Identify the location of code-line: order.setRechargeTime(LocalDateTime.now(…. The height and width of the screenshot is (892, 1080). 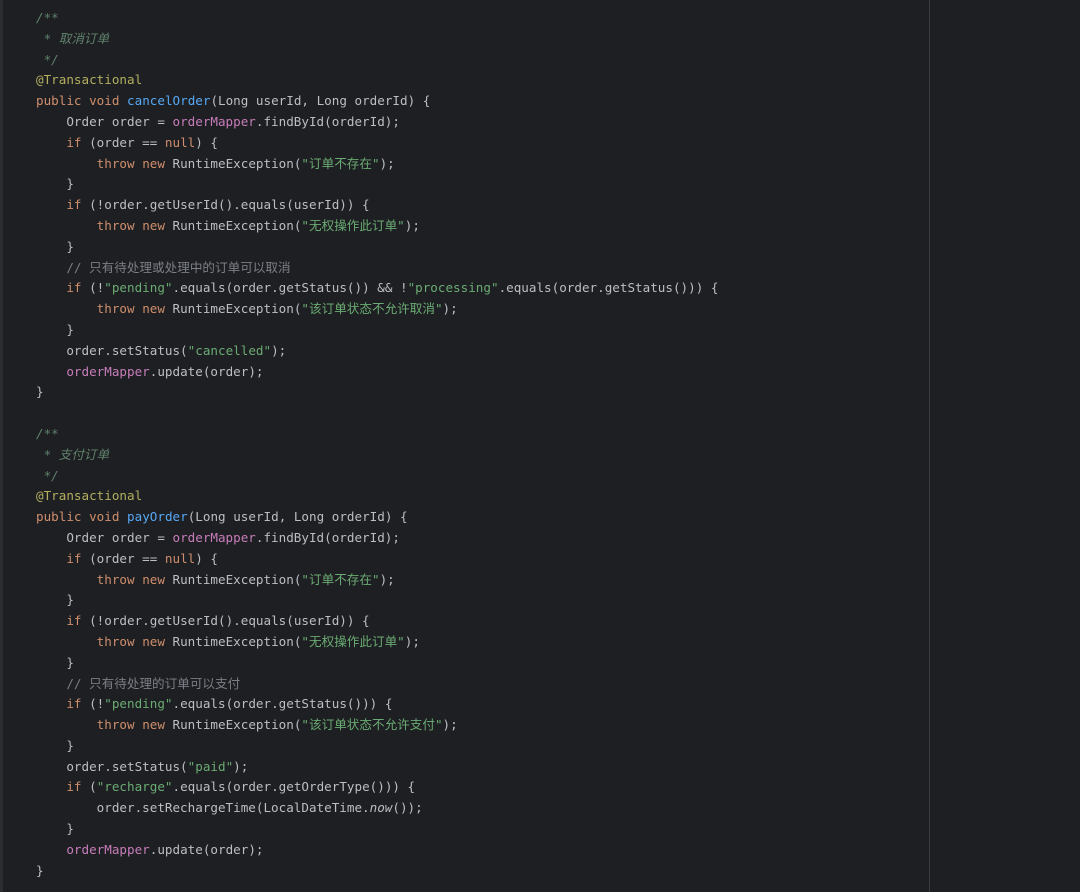
(377, 808).